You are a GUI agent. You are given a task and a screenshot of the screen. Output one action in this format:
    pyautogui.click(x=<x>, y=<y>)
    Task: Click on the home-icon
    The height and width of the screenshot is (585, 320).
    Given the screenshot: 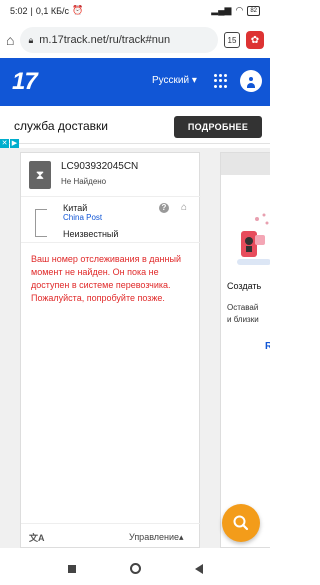 What is the action you would take?
    pyautogui.click(x=135, y=568)
    